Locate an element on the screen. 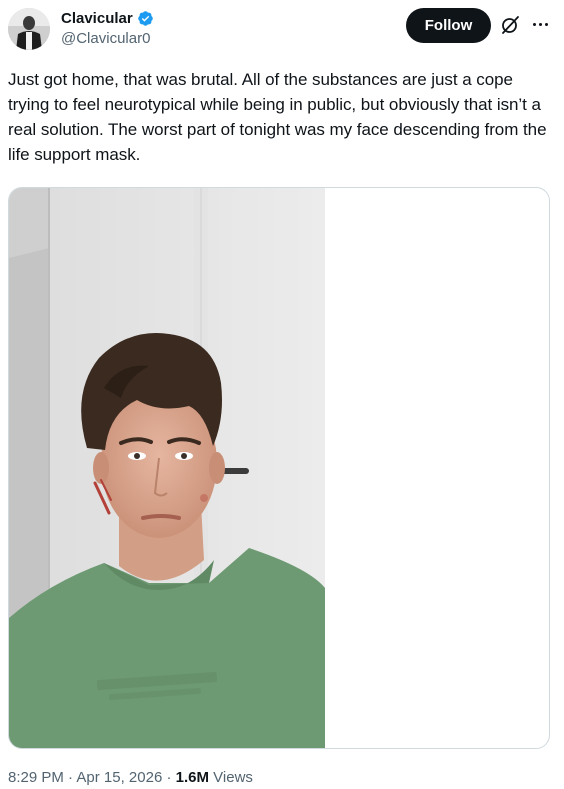  author-handle: @Clavicular0 is located at coordinates (107, 39).